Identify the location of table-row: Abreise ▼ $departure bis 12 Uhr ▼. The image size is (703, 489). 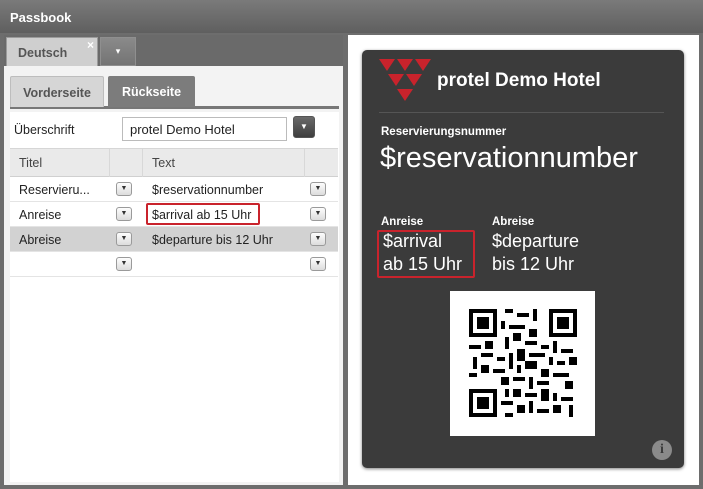
(174, 239).